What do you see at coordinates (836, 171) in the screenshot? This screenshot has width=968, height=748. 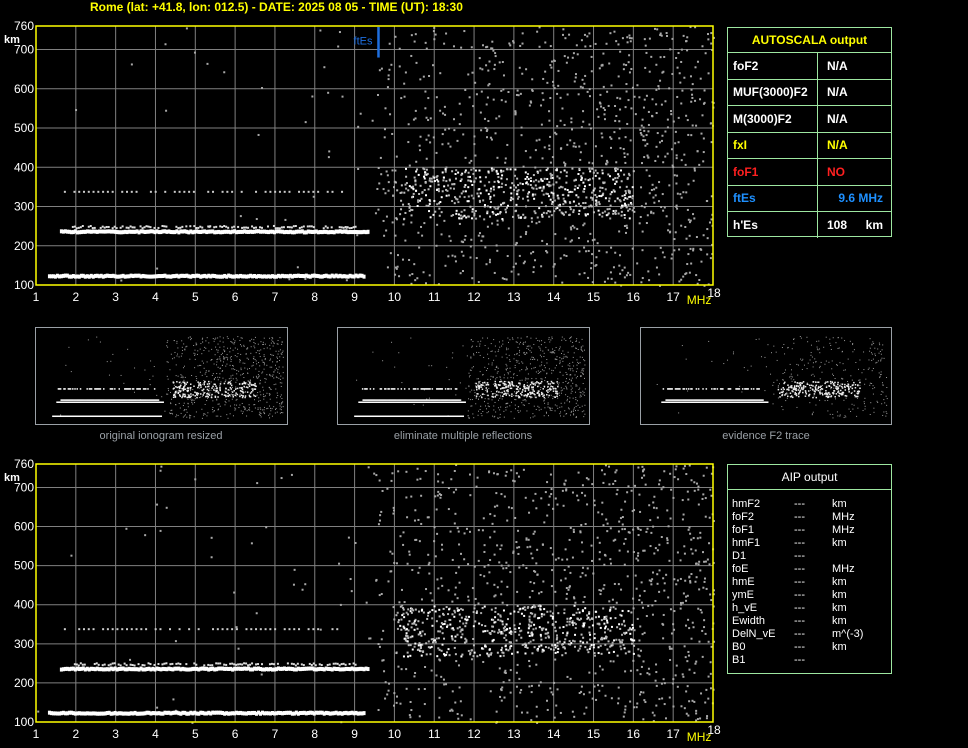 I see `autoscala-param-value: NO` at bounding box center [836, 171].